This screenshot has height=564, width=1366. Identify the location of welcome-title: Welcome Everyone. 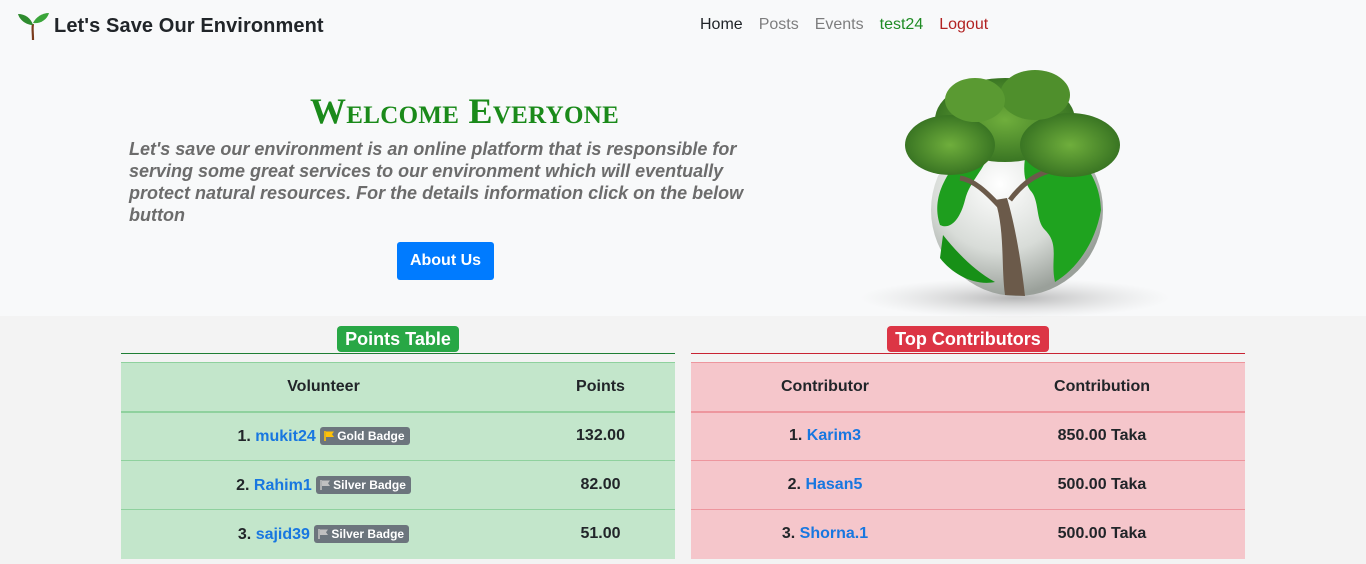
(465, 111).